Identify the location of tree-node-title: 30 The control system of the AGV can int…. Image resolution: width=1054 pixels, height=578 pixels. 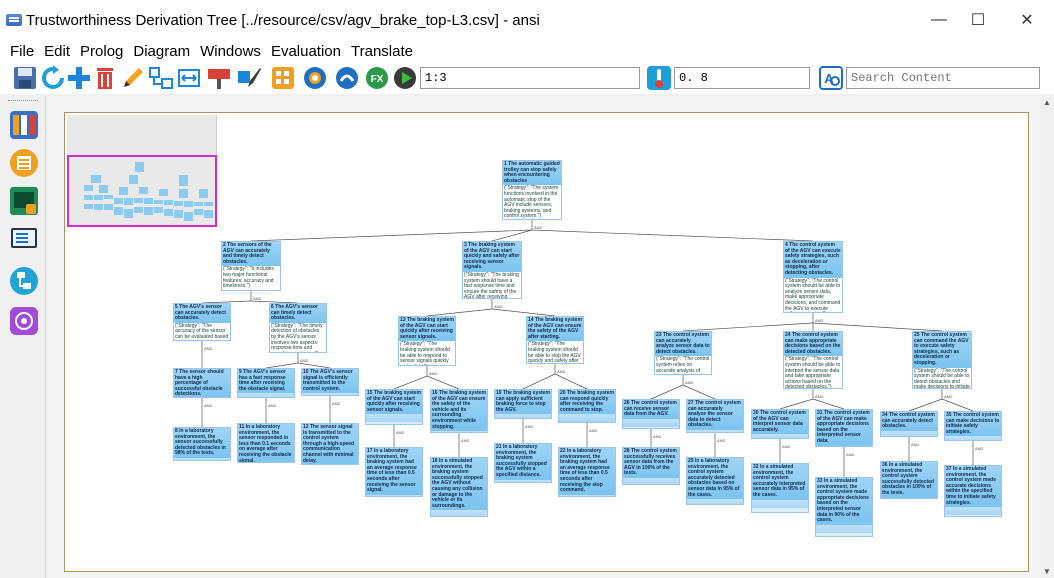
(780, 422).